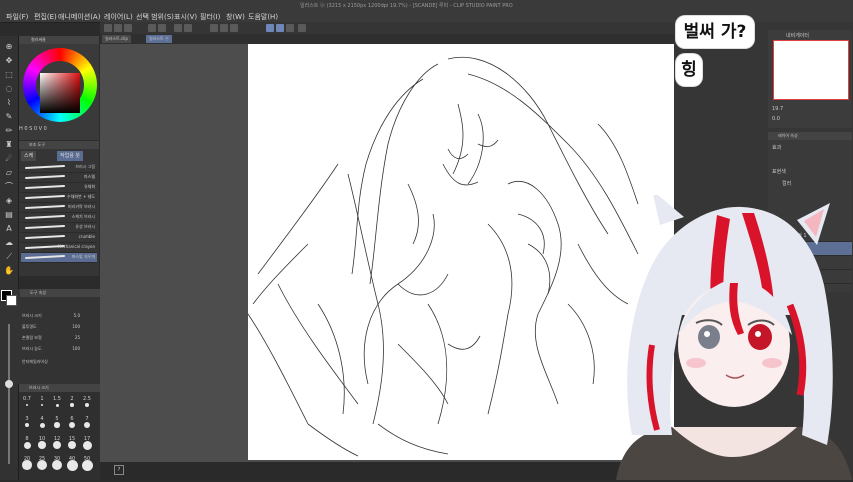  What do you see at coordinates (116, 39) in the screenshot?
I see `tab-illustration: 일러스트.clip` at bounding box center [116, 39].